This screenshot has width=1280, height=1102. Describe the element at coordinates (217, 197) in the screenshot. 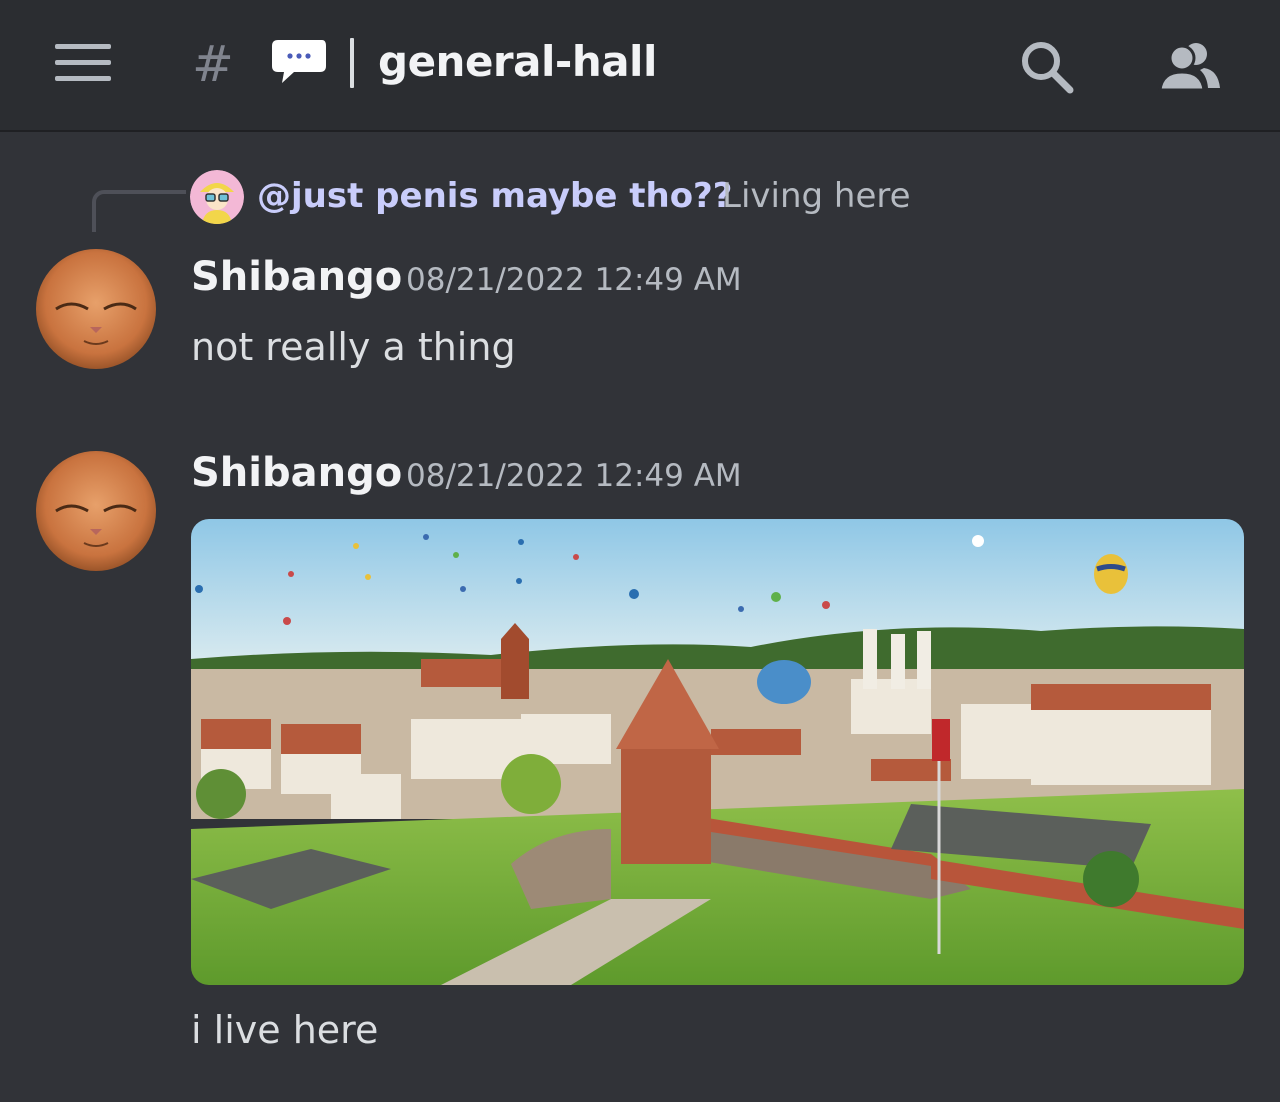

I see `reply-avatar` at that location.